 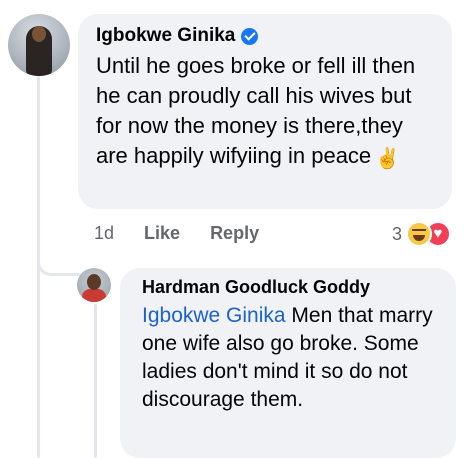 I want to click on comment-actions: 1d Like Reply, so click(x=176, y=233).